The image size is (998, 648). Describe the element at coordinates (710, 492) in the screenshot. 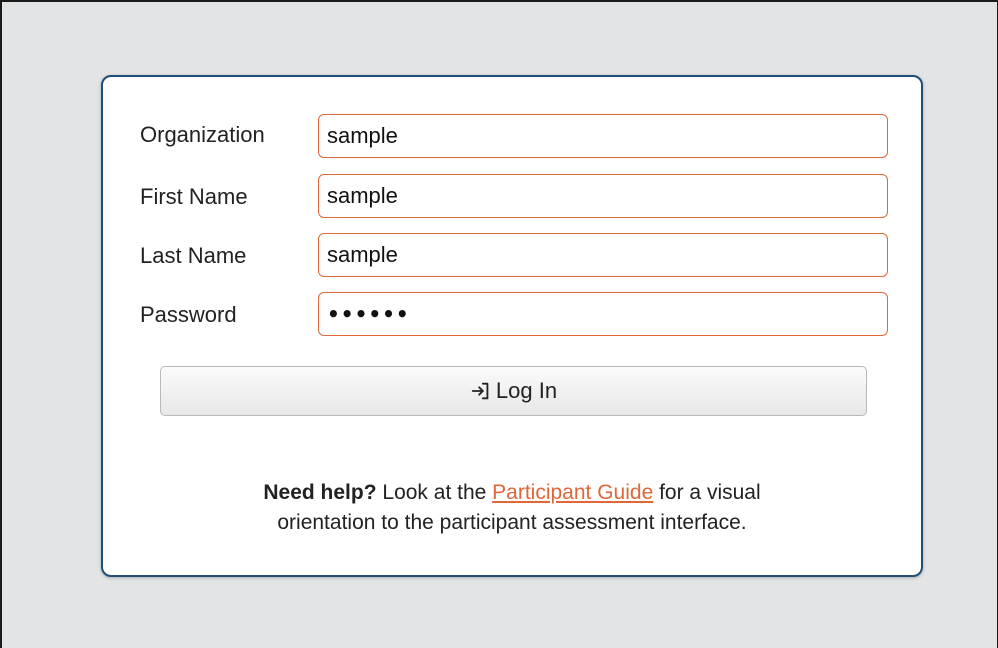

I see `help-text-after-link: for a visual` at that location.